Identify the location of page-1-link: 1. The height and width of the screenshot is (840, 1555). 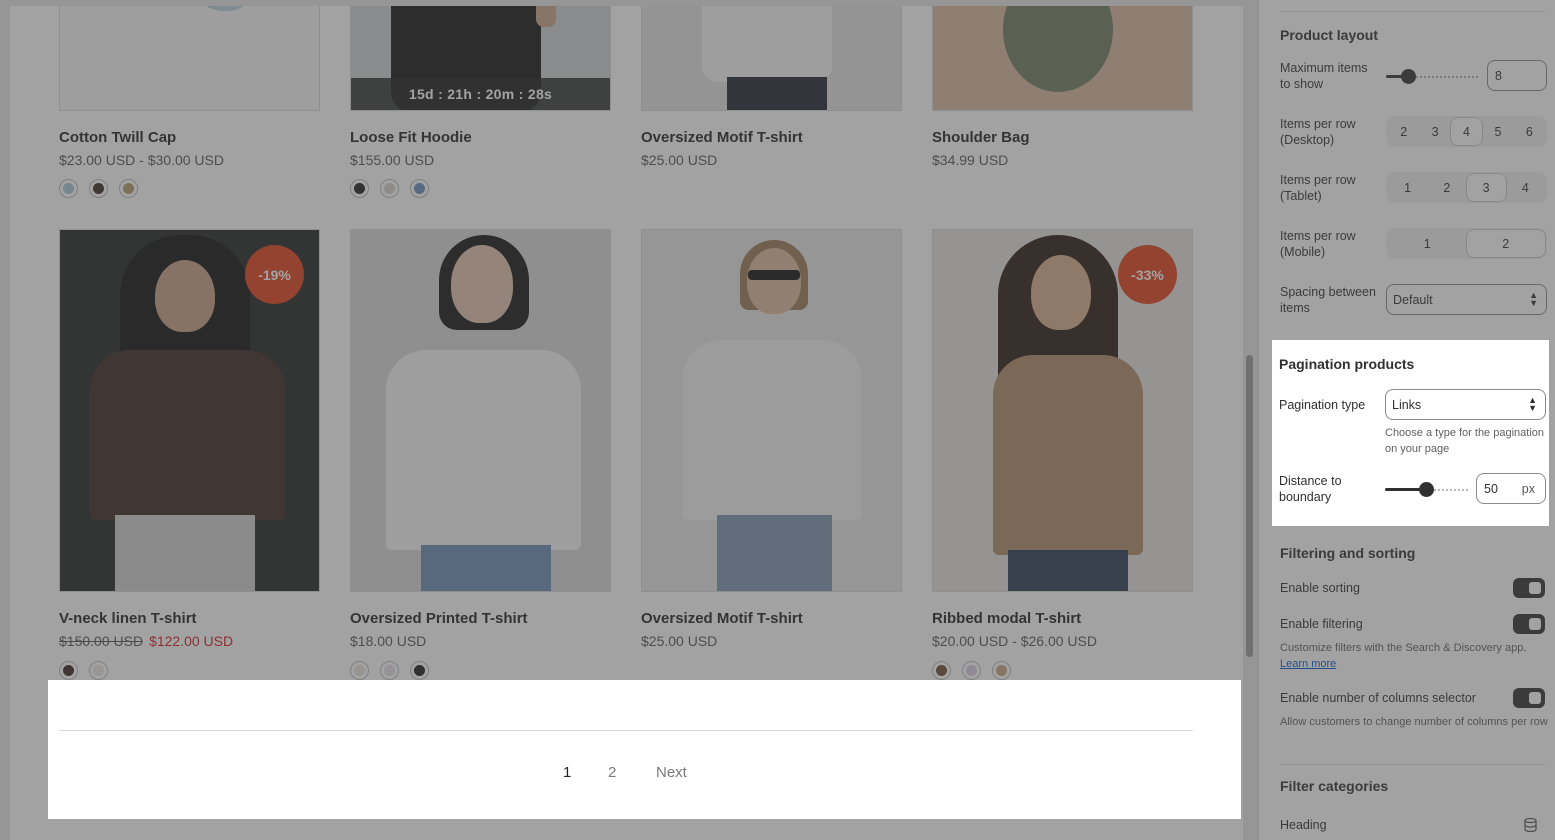
(567, 772).